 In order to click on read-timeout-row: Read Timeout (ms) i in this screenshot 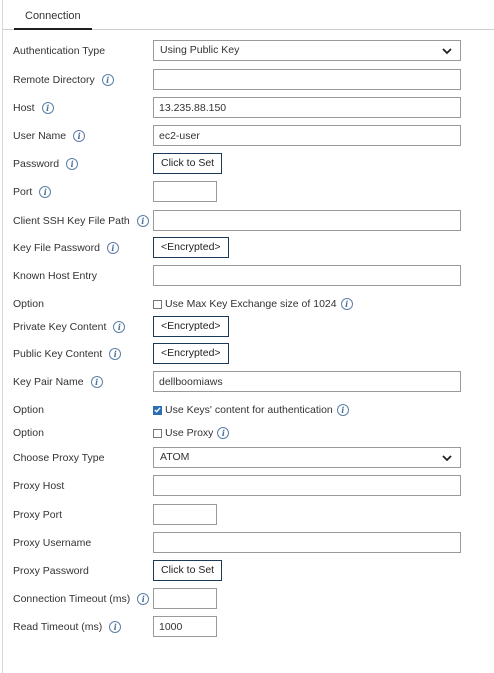, I will do `click(247, 627)`.